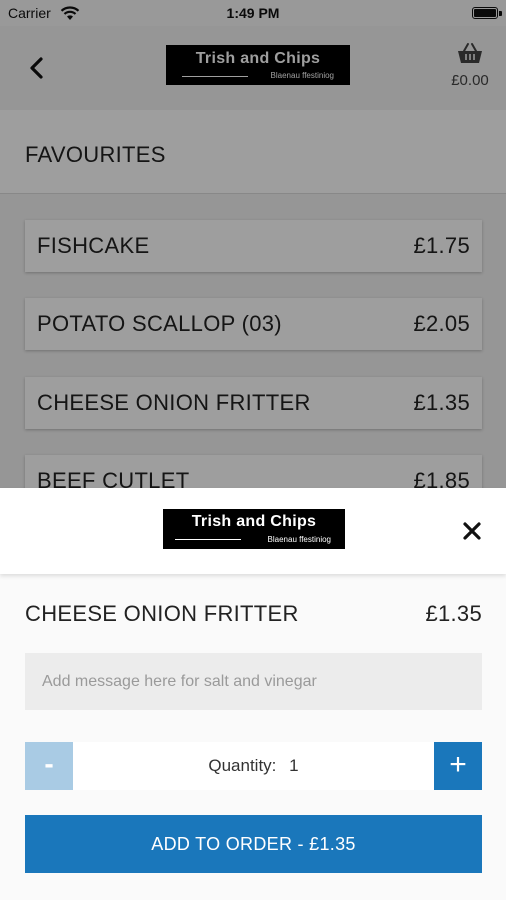  I want to click on logo-title: Trish and Chips, so click(254, 521).